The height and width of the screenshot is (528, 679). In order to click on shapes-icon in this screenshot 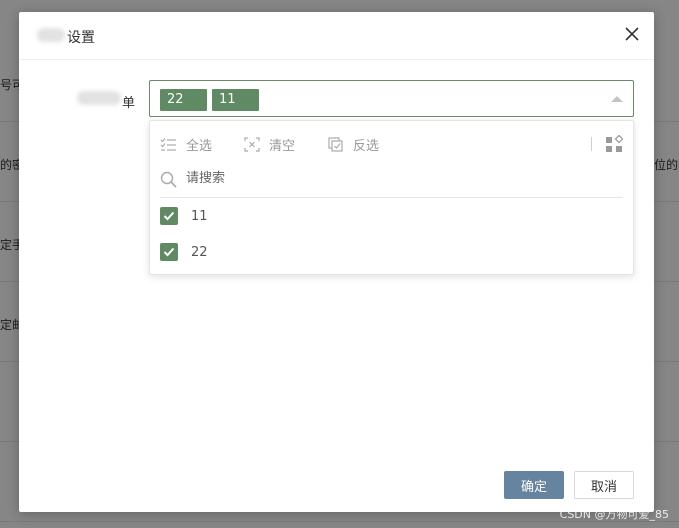, I will do `click(614, 144)`.